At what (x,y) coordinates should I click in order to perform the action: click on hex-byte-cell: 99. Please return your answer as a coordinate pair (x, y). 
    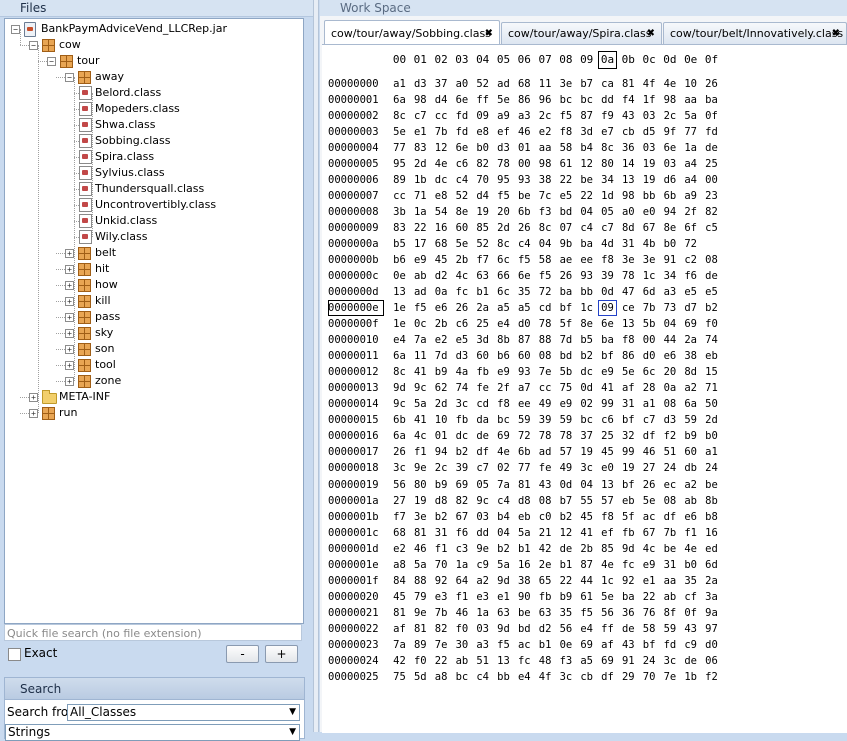
    Looking at the image, I should click on (628, 452).